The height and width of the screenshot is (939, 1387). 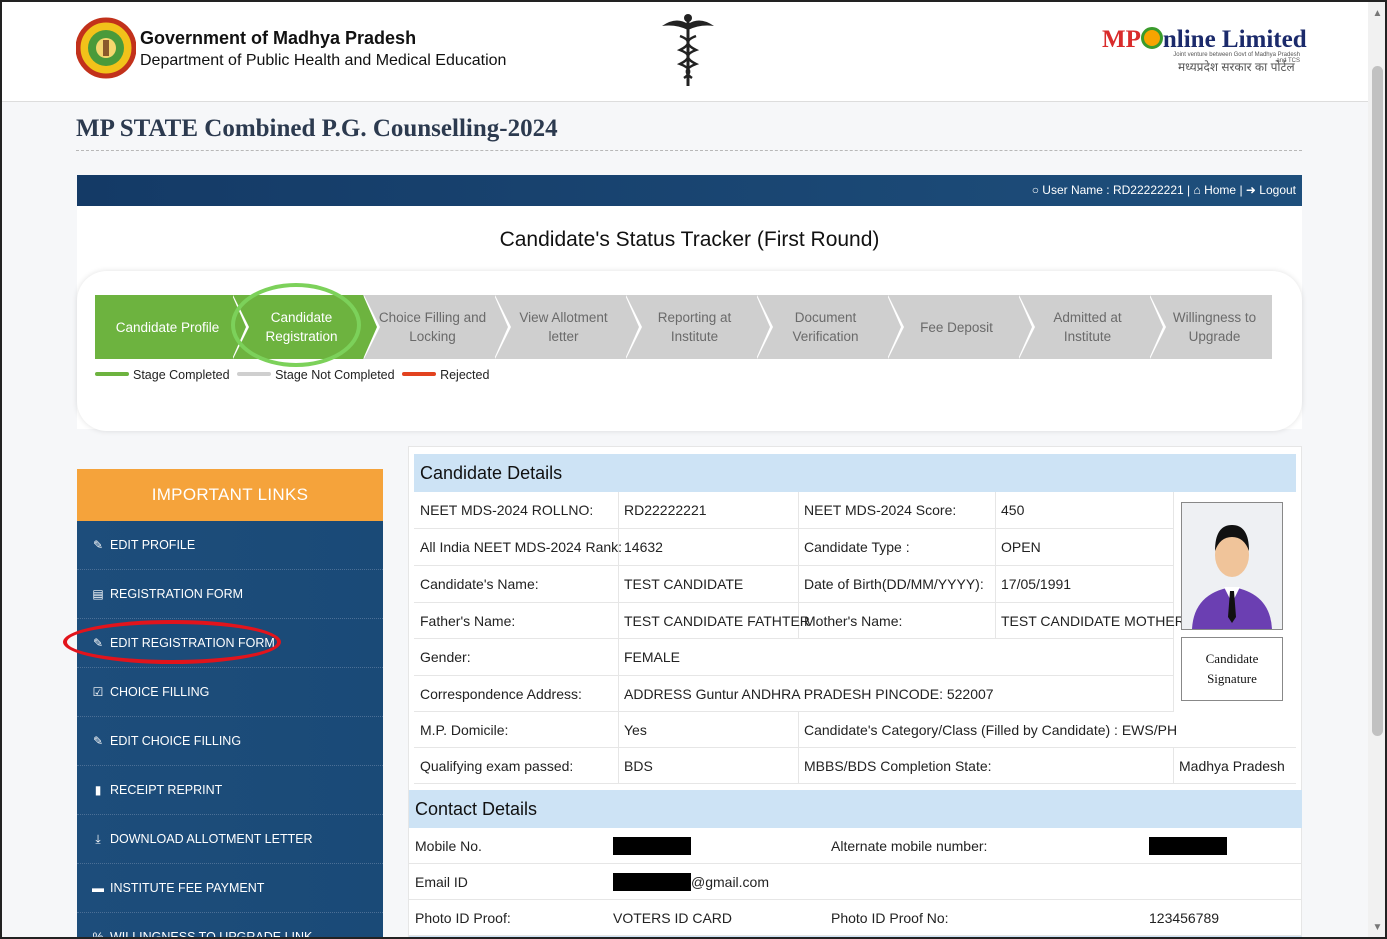 I want to click on candidate-details-title: Candidate Details, so click(x=855, y=473).